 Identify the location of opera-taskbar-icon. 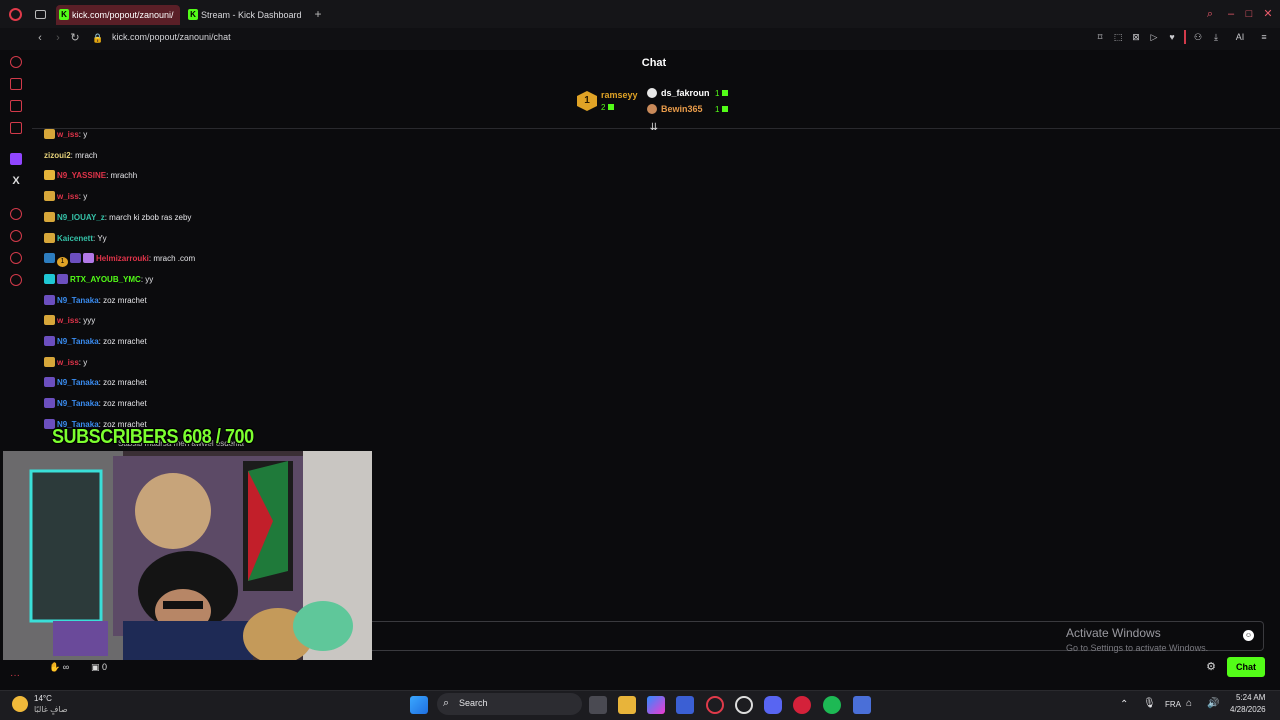
(715, 705).